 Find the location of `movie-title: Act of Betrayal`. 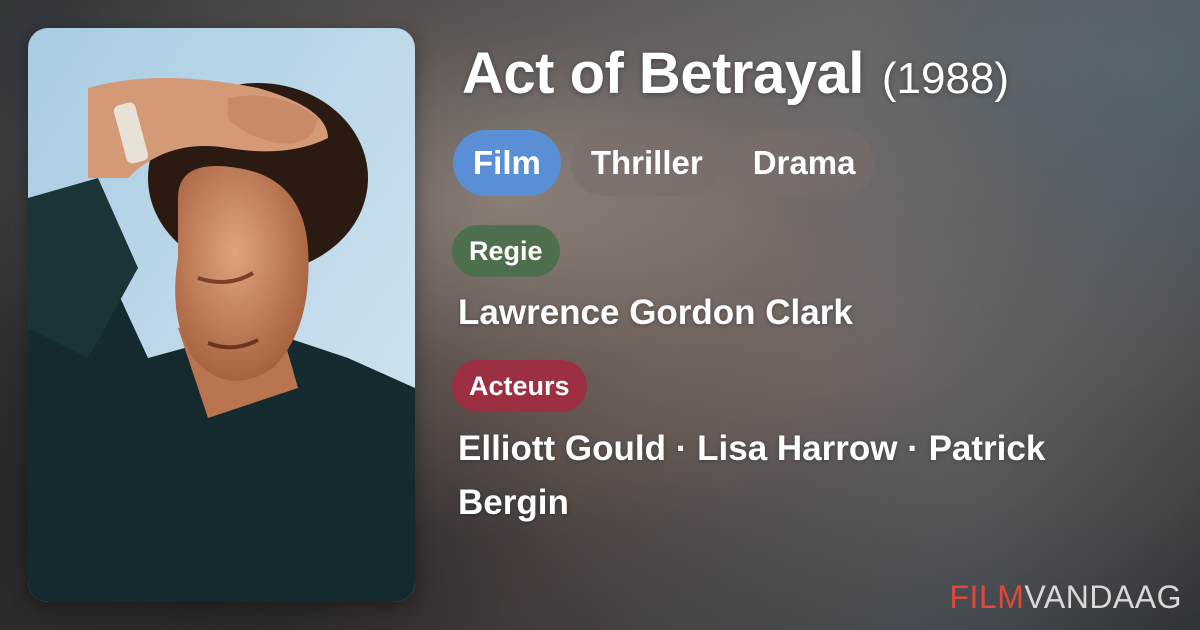

movie-title: Act of Betrayal is located at coordinates (663, 73).